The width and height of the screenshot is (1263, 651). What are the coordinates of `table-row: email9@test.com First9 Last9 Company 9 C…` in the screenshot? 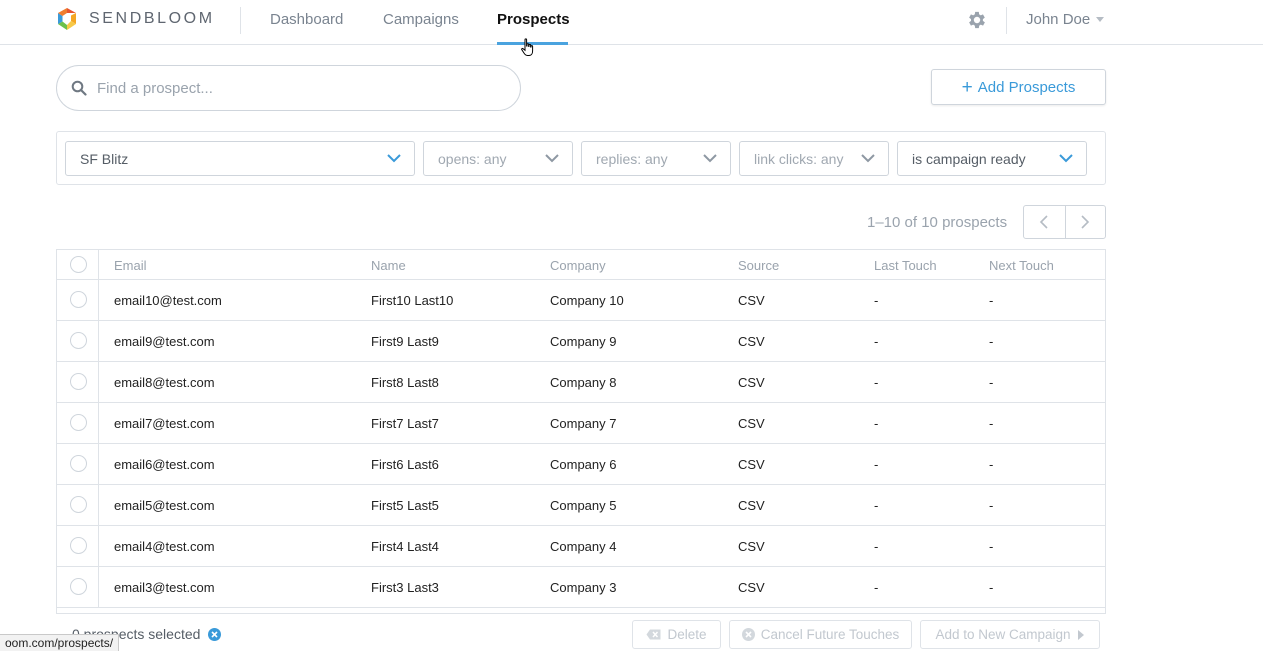 It's located at (581, 341).